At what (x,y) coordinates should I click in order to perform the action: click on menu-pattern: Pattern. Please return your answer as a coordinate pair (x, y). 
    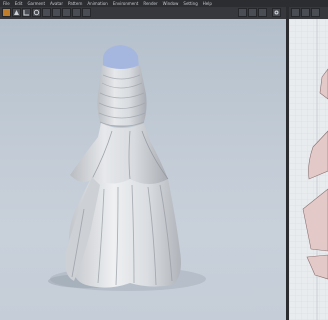
    Looking at the image, I should click on (75, 3).